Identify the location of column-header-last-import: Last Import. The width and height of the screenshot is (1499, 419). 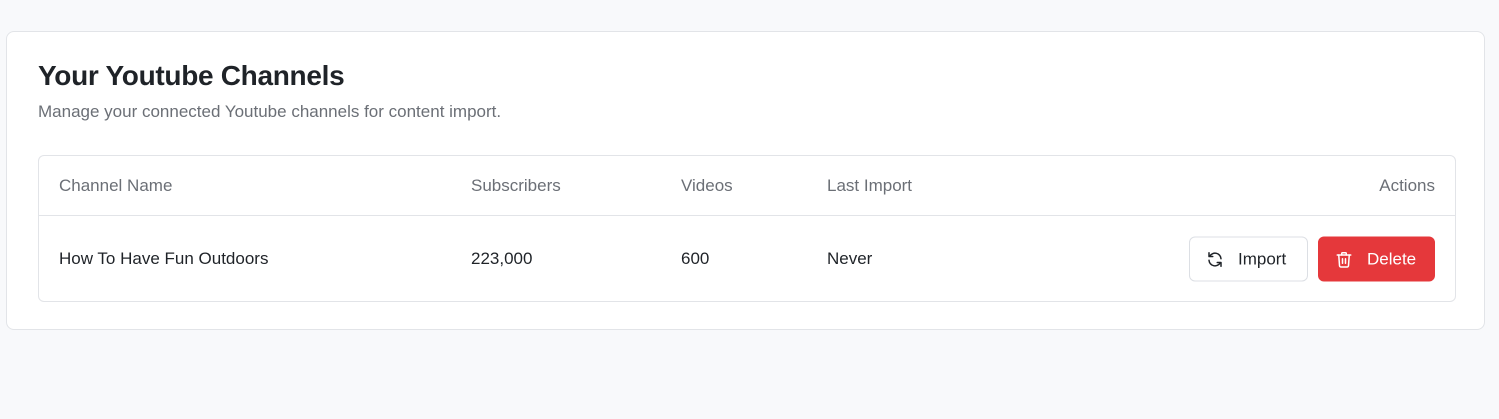
(870, 185).